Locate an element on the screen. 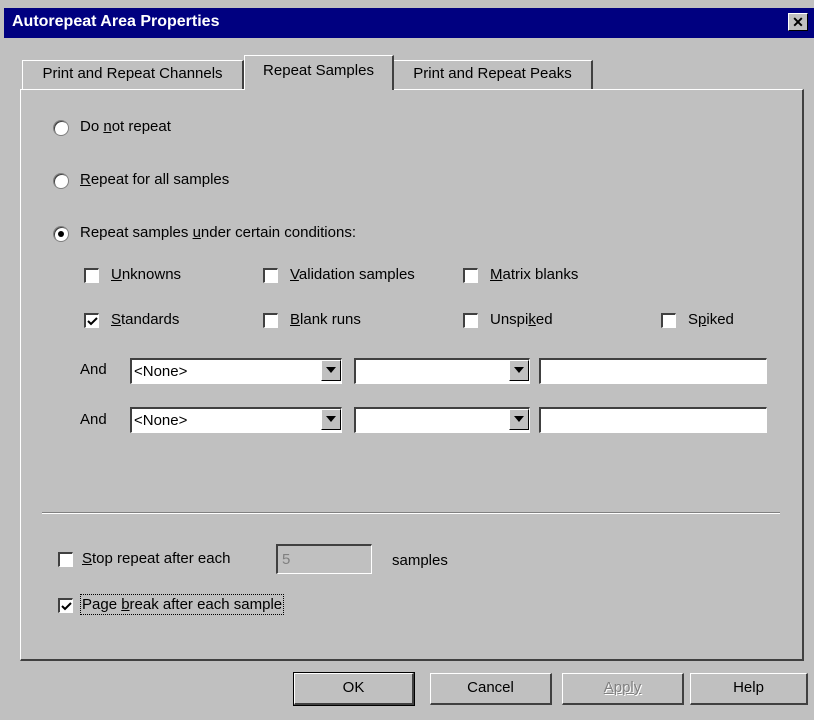  radio-label-repeat-for-all: Repeat for all samples is located at coordinates (155, 179).